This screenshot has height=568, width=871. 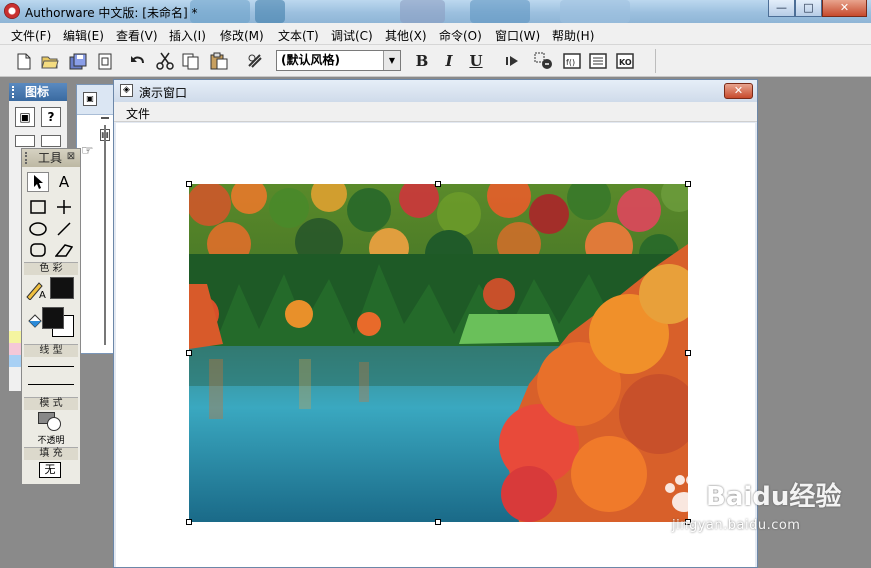 I want to click on menu-debug: 调试(C), so click(x=352, y=35).